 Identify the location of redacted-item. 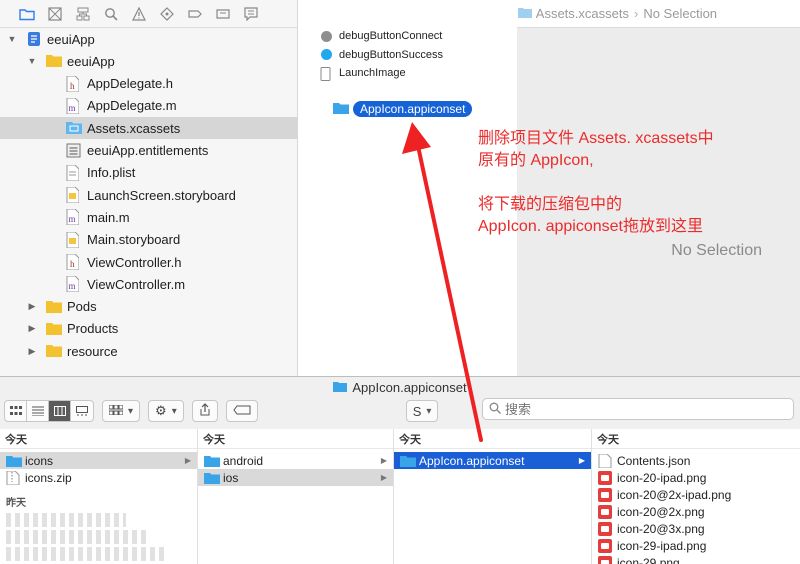
(66, 520).